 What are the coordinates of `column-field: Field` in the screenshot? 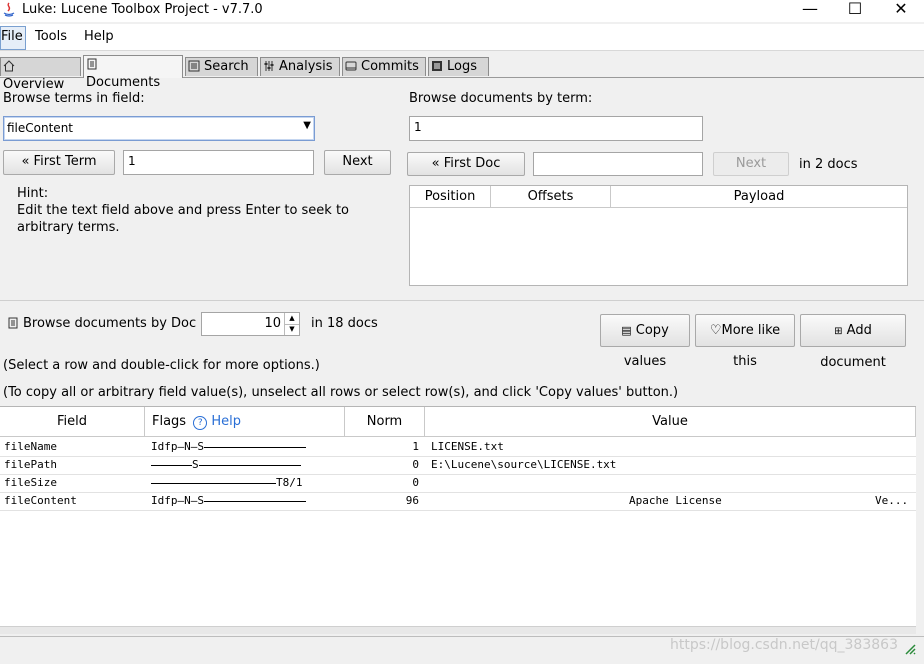 It's located at (72, 422).